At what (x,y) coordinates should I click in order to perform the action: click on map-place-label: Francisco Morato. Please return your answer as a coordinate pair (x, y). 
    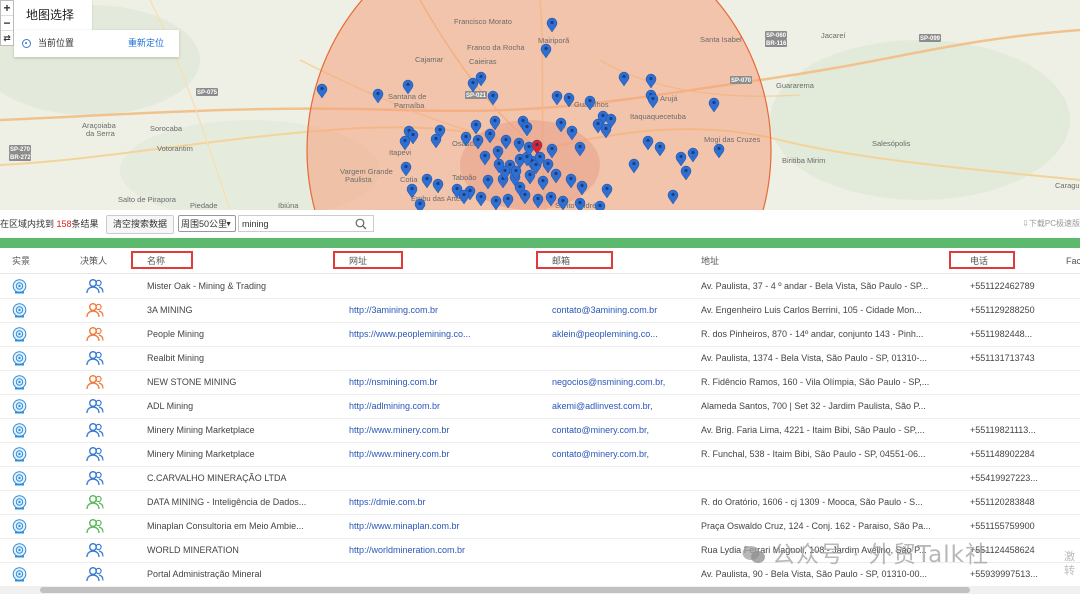
    Looking at the image, I should click on (483, 21).